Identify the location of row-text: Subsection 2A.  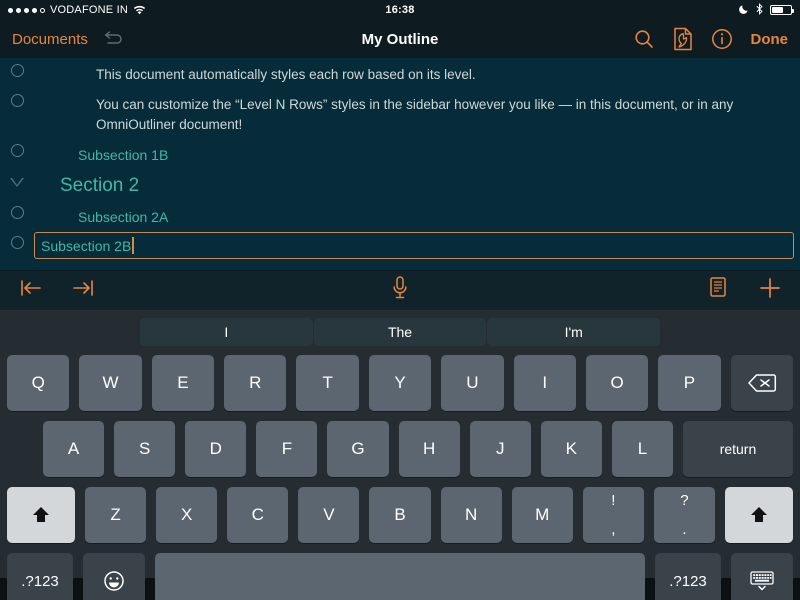
(417, 217).